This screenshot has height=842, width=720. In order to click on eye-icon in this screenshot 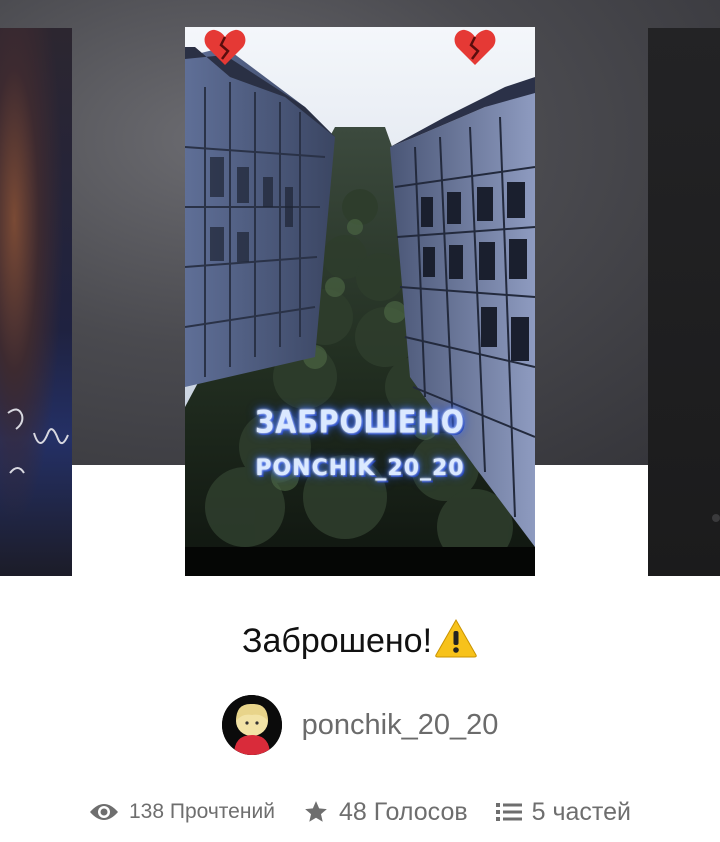, I will do `click(104, 812)`.